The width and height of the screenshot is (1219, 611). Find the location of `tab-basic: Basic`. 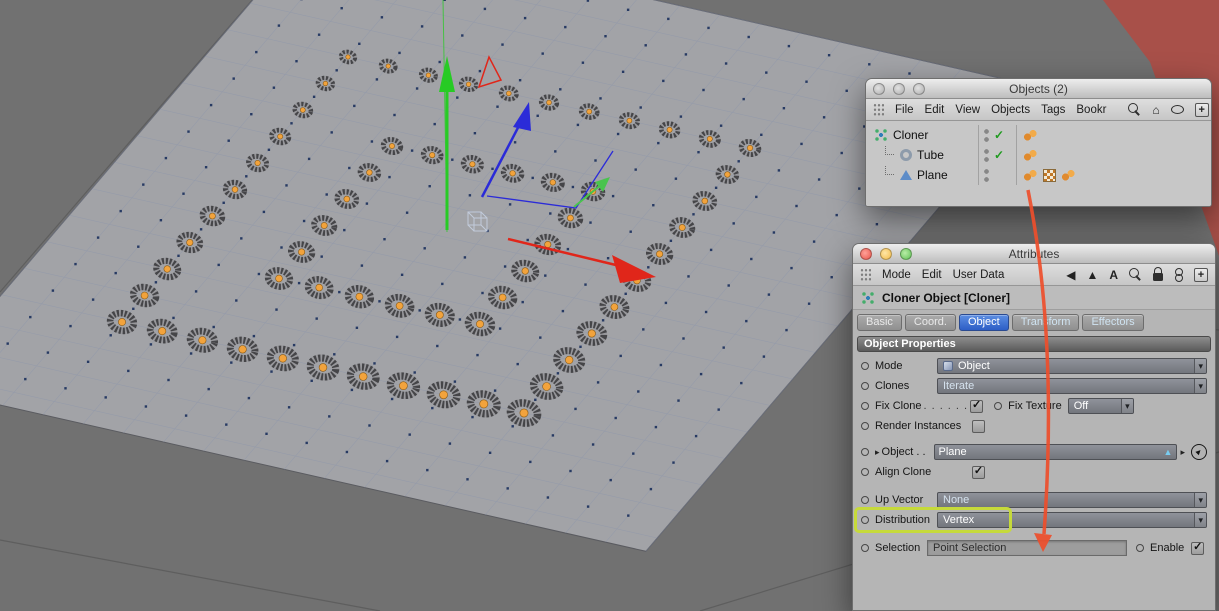

tab-basic: Basic is located at coordinates (879, 322).